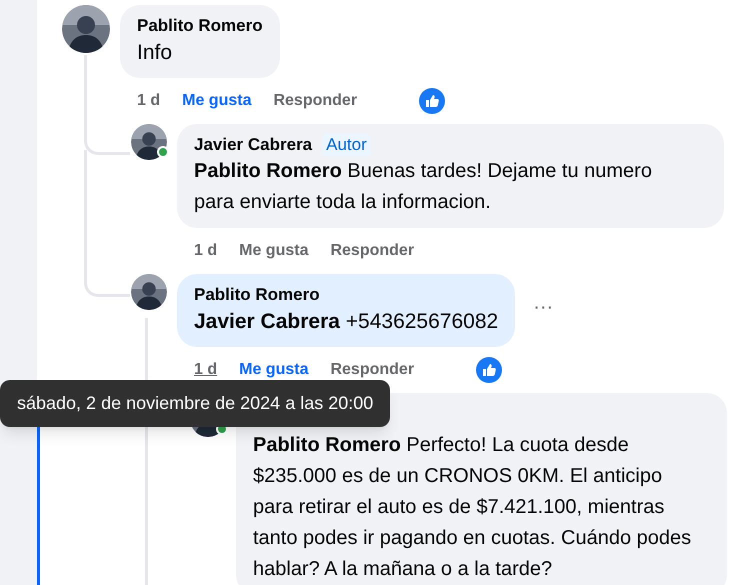  I want to click on comment-text: Info, so click(155, 53).